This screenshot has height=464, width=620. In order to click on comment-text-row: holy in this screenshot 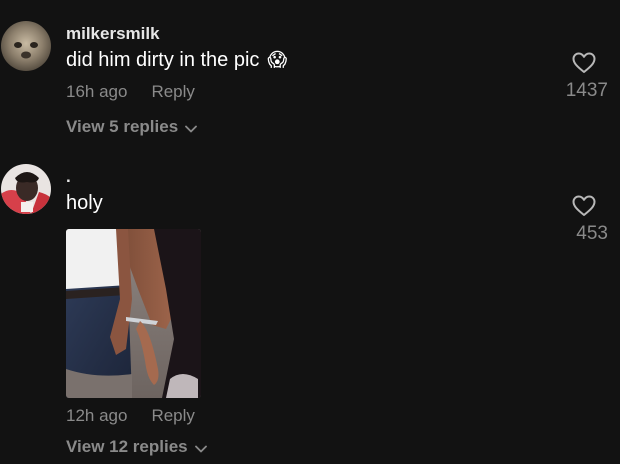, I will do `click(84, 203)`.